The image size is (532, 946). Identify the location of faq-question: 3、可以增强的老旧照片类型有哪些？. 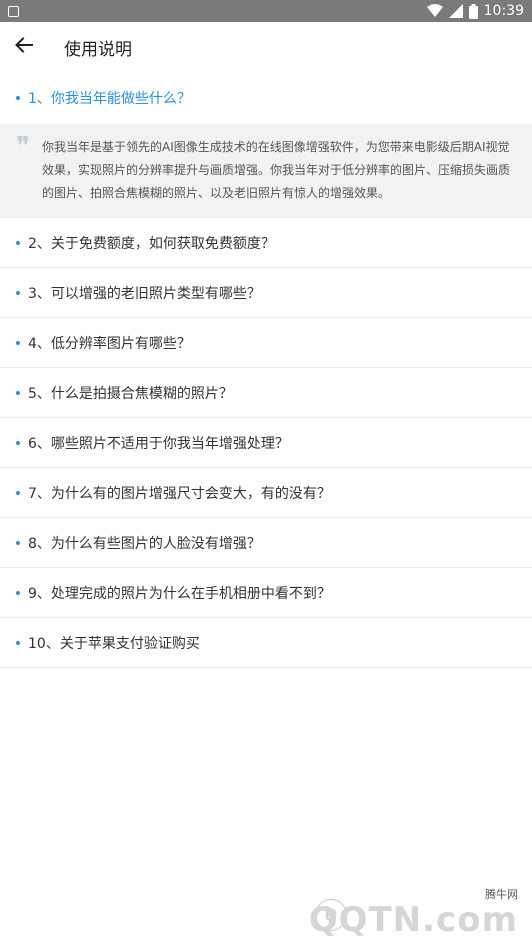
(144, 293).